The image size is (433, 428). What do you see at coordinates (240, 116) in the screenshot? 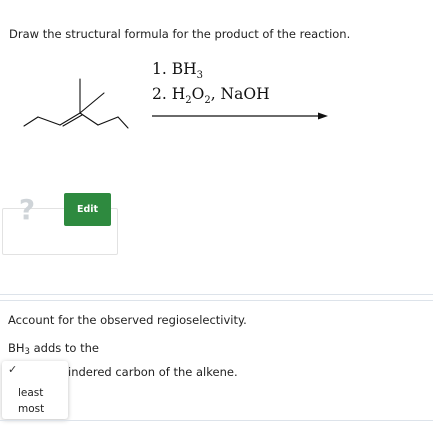
I see `reaction-arrow` at bounding box center [240, 116].